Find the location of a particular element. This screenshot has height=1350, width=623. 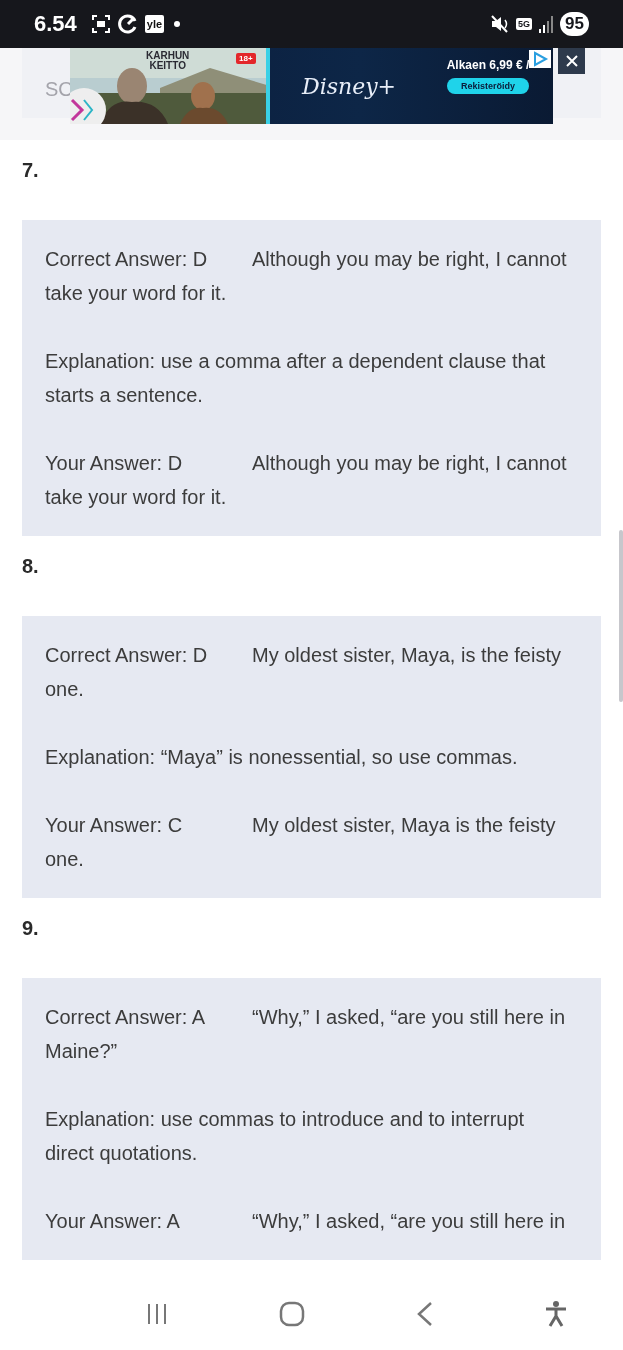

accessibility-icon is located at coordinates (555, 1313).